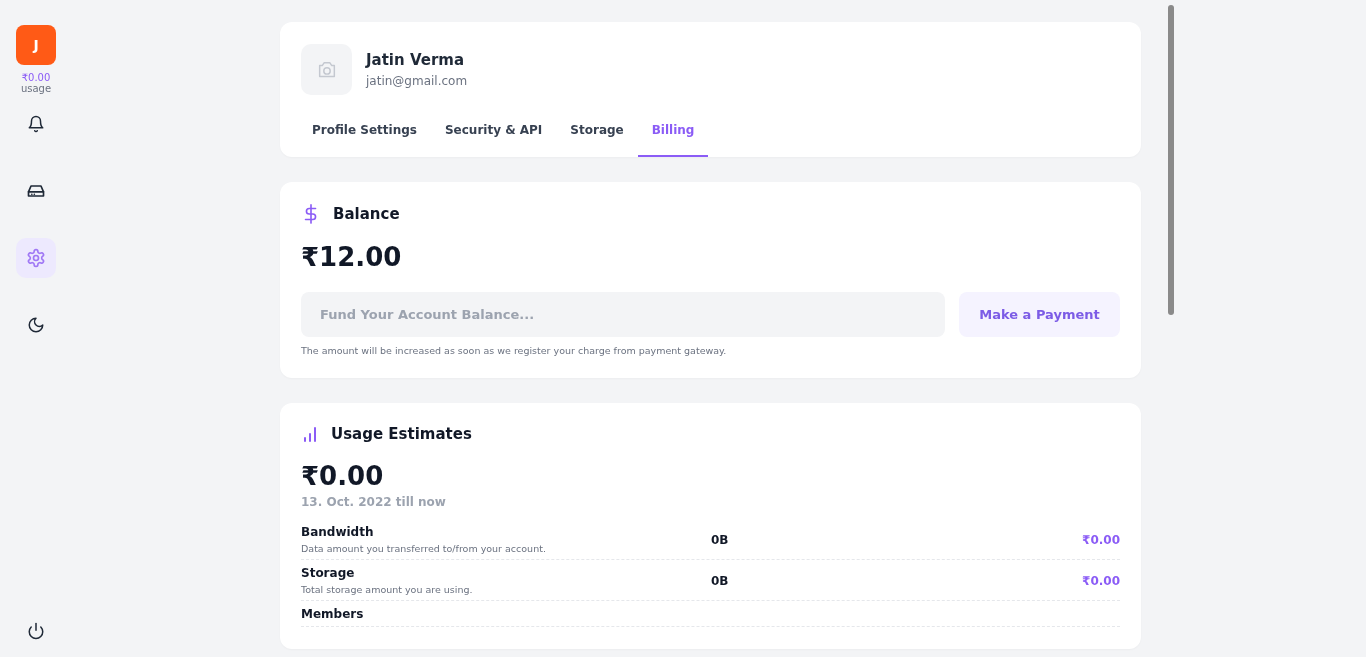  I want to click on bell-icon, so click(36, 124).